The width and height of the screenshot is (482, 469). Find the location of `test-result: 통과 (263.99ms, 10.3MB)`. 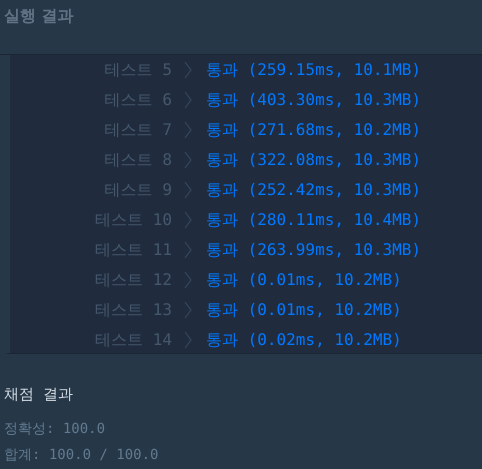

test-result: 통과 (263.99ms, 10.3MB) is located at coordinates (314, 250).